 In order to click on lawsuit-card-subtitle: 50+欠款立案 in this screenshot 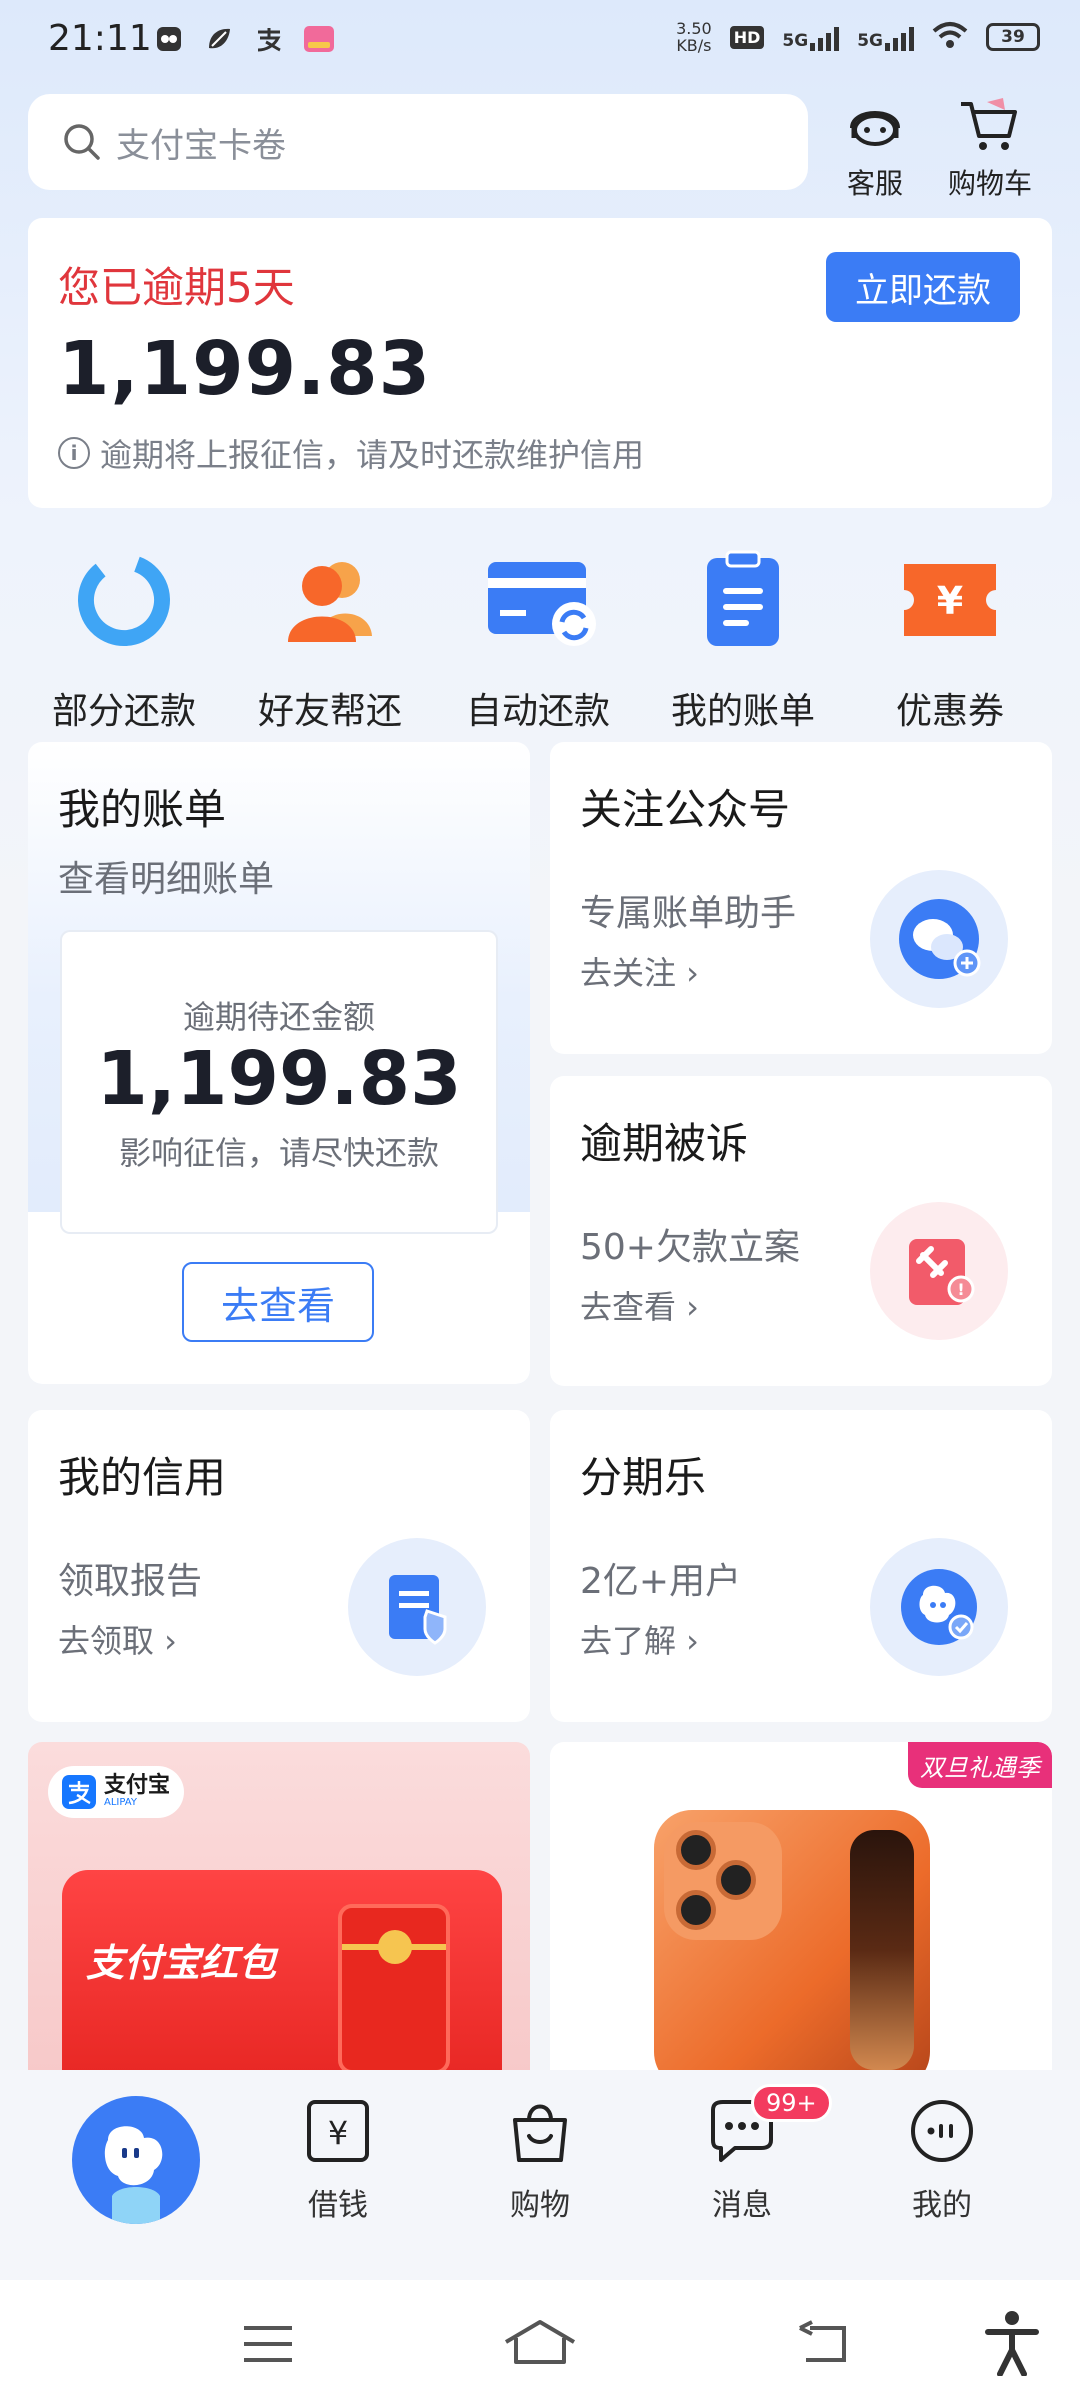, I will do `click(690, 1247)`.